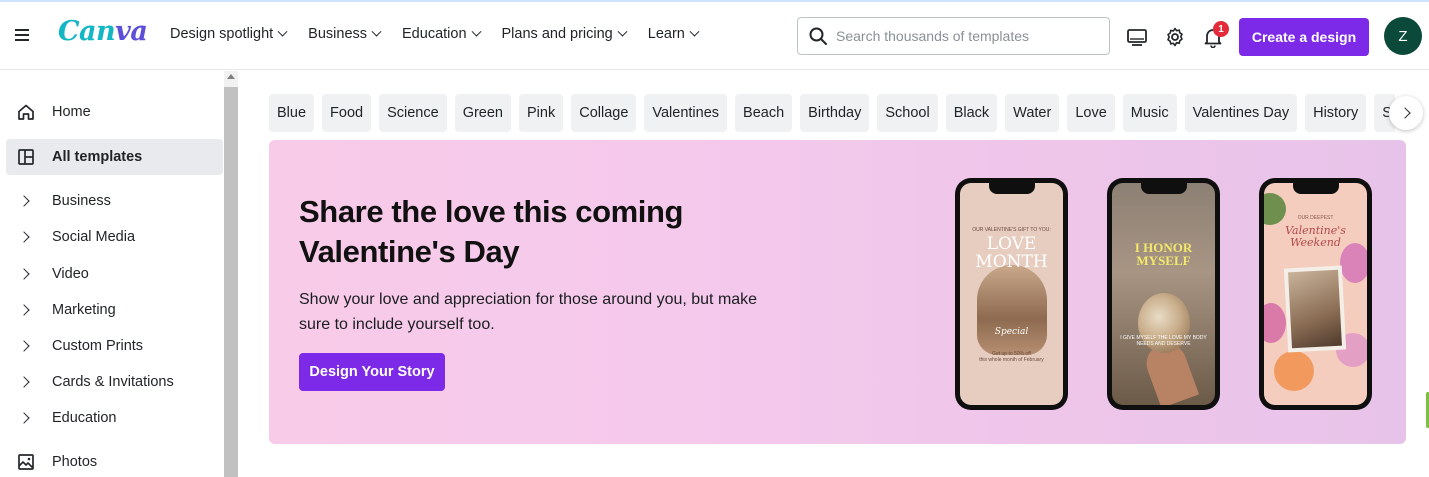 The height and width of the screenshot is (477, 1429). Describe the element at coordinates (98, 346) in the screenshot. I see `sidebar-item-label: Custom Prints` at that location.